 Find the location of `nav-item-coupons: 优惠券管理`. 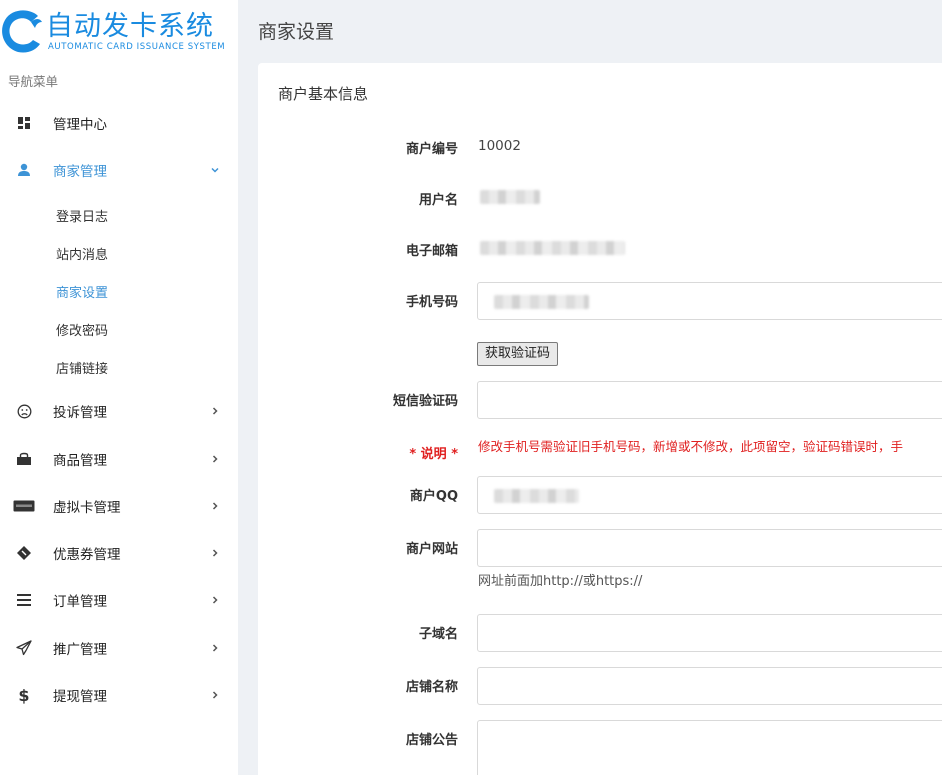

nav-item-coupons: 优惠券管理 is located at coordinates (119, 553).